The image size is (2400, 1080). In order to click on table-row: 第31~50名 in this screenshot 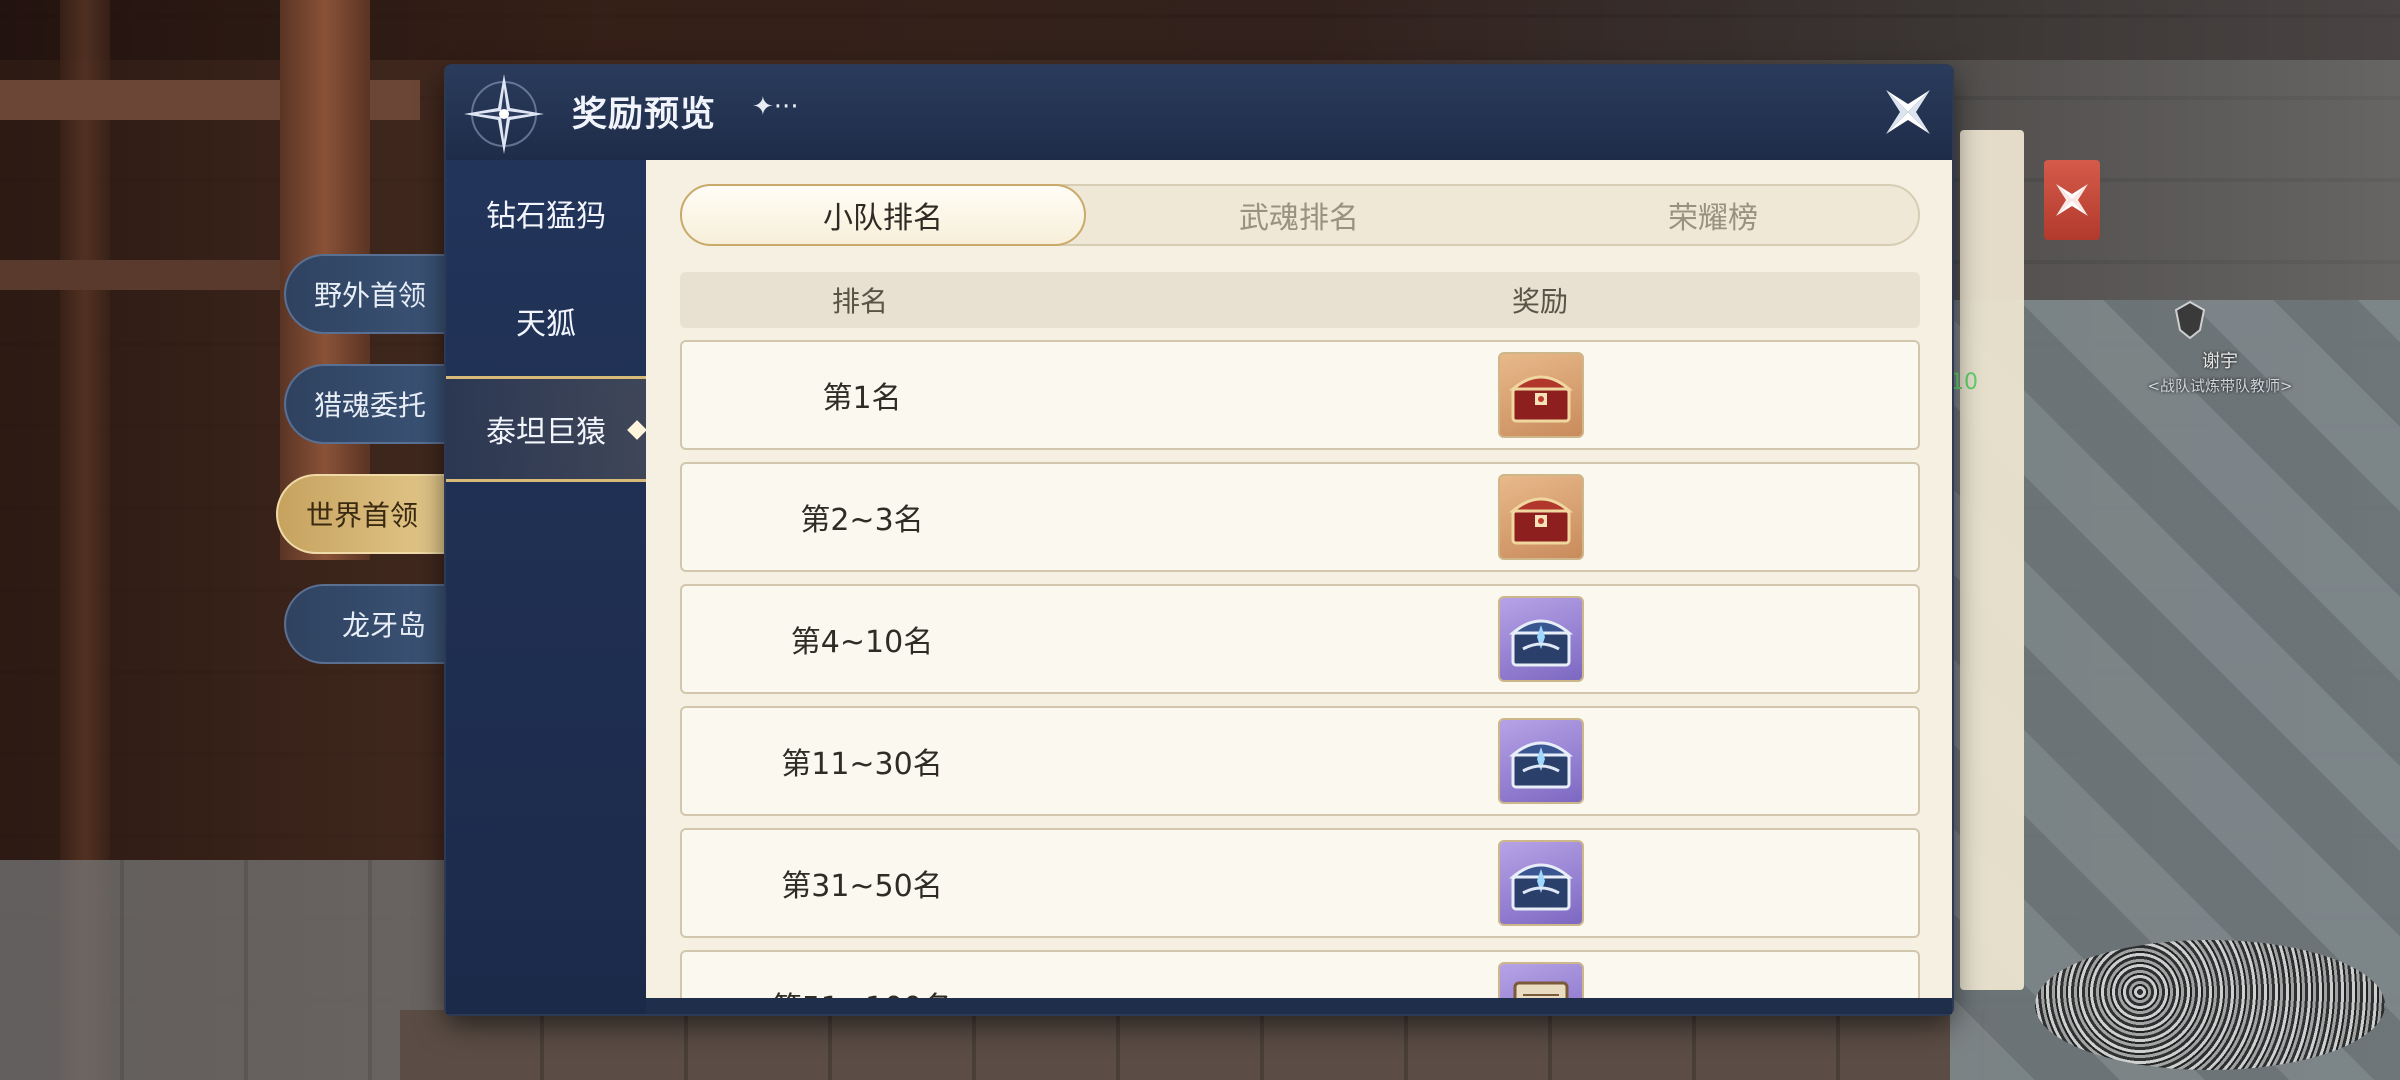, I will do `click(1300, 883)`.